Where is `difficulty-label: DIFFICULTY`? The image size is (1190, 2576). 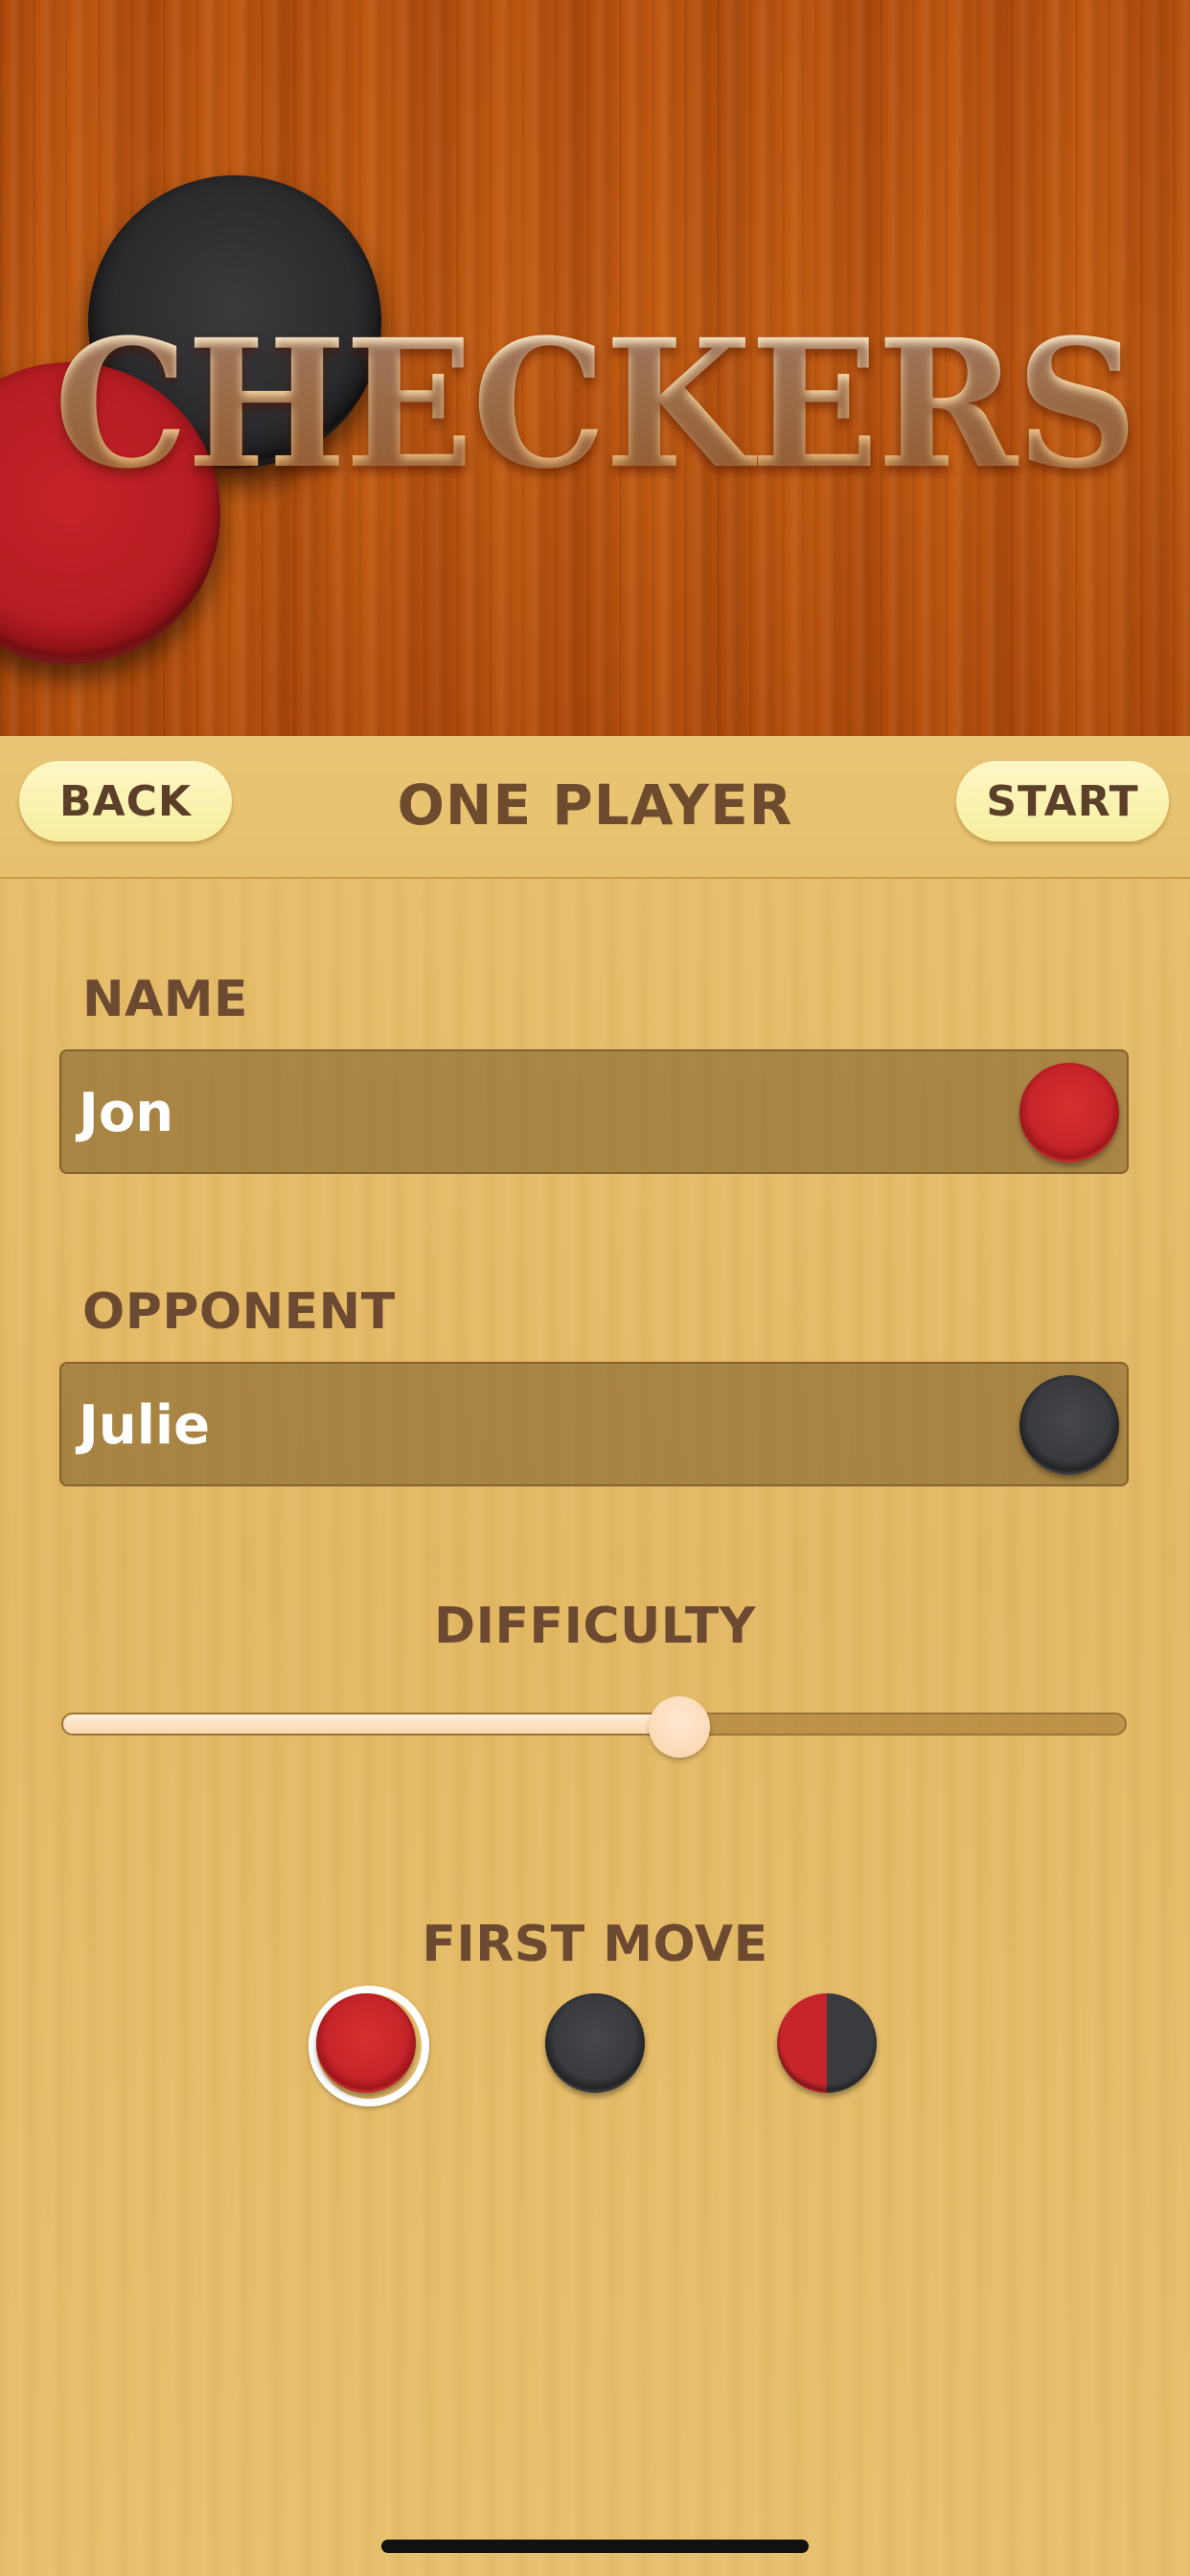
difficulty-label: DIFFICULTY is located at coordinates (595, 1626).